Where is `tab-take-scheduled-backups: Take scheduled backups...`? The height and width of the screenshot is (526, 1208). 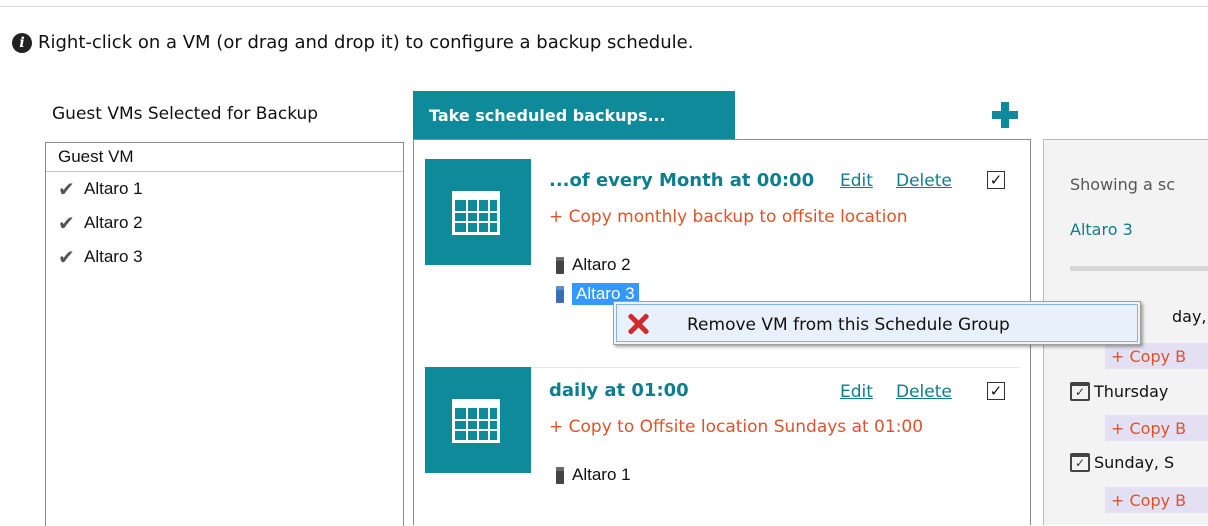
tab-take-scheduled-backups: Take scheduled backups... is located at coordinates (574, 115).